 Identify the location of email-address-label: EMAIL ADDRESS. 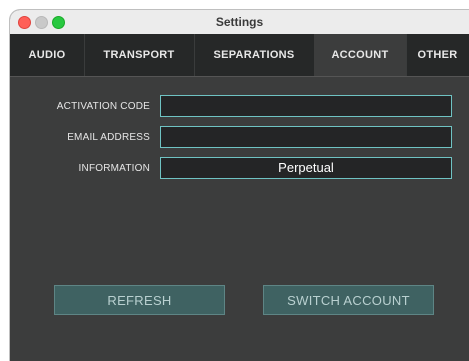
(108, 137).